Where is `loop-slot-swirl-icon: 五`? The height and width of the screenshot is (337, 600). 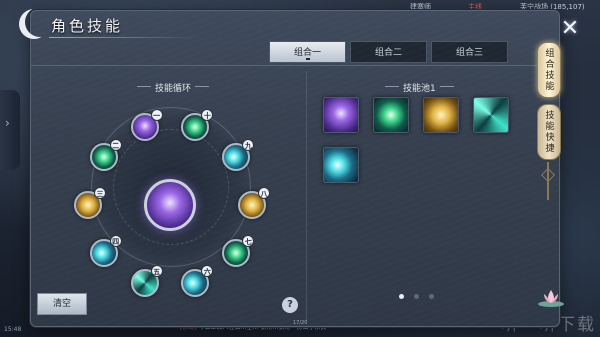
loop-slot-swirl-icon: 五 is located at coordinates (146, 280).